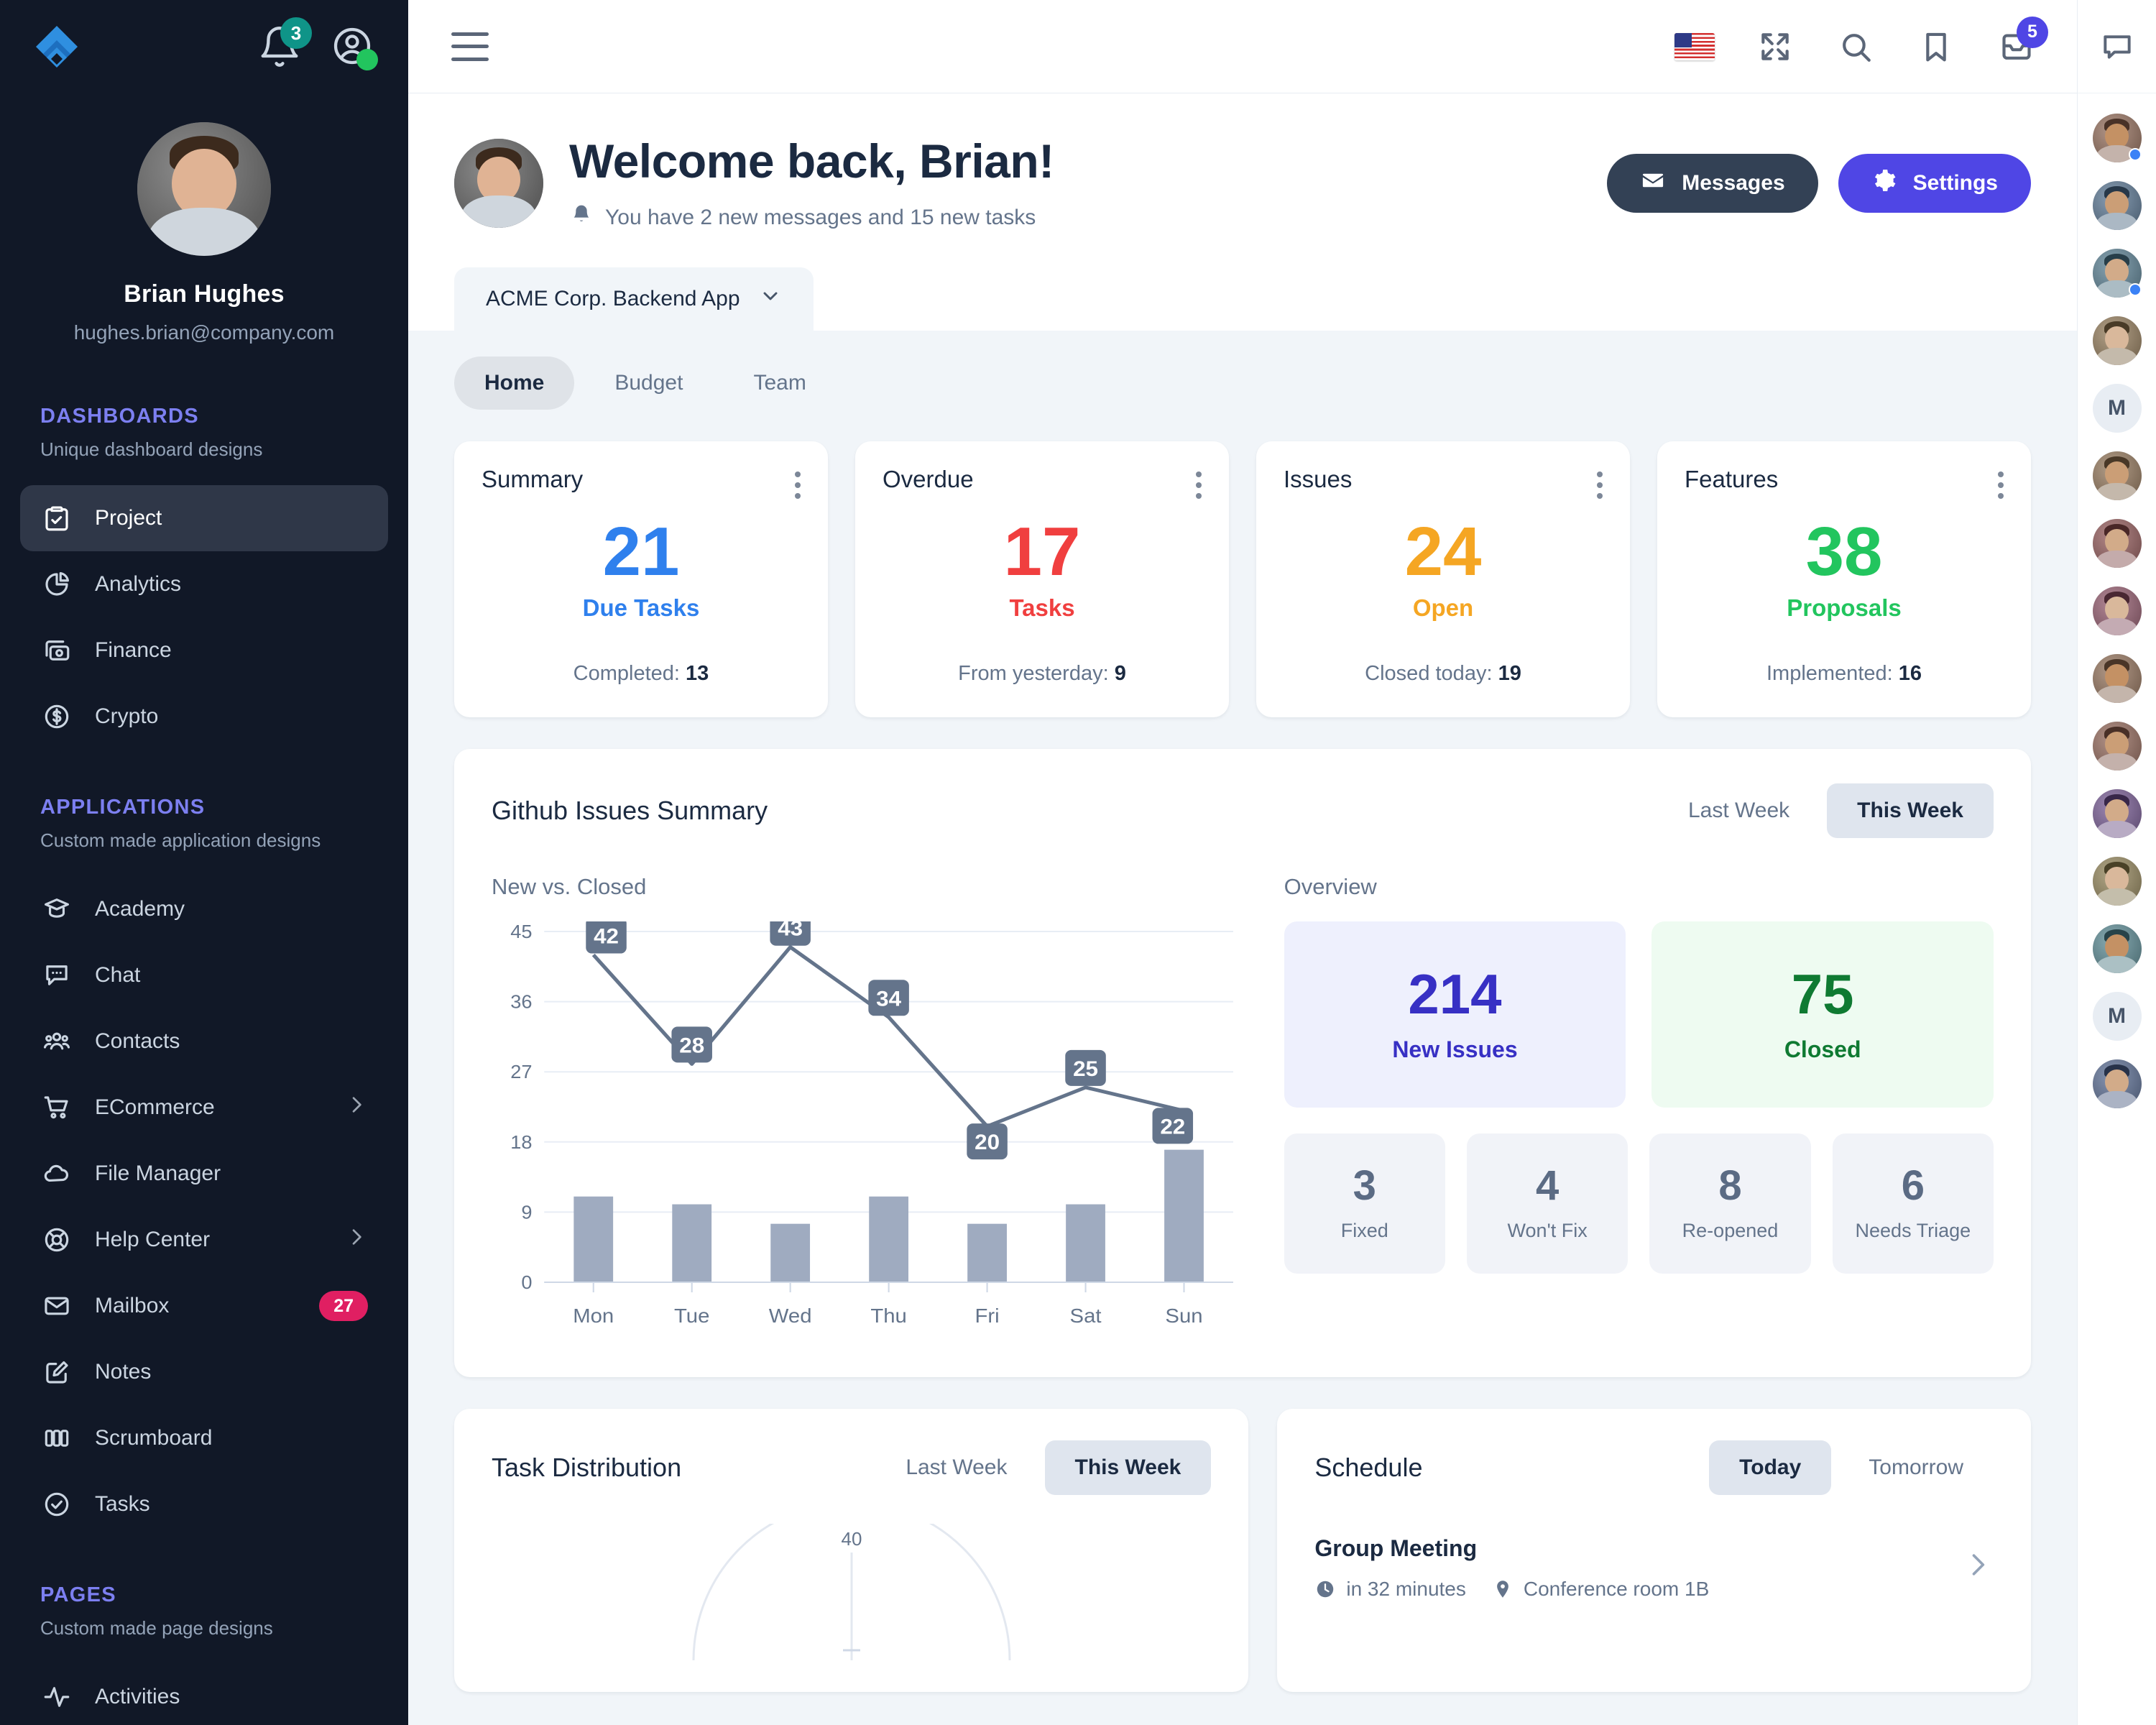  Describe the element at coordinates (470, 46) in the screenshot. I see `hamburger-icon` at that location.